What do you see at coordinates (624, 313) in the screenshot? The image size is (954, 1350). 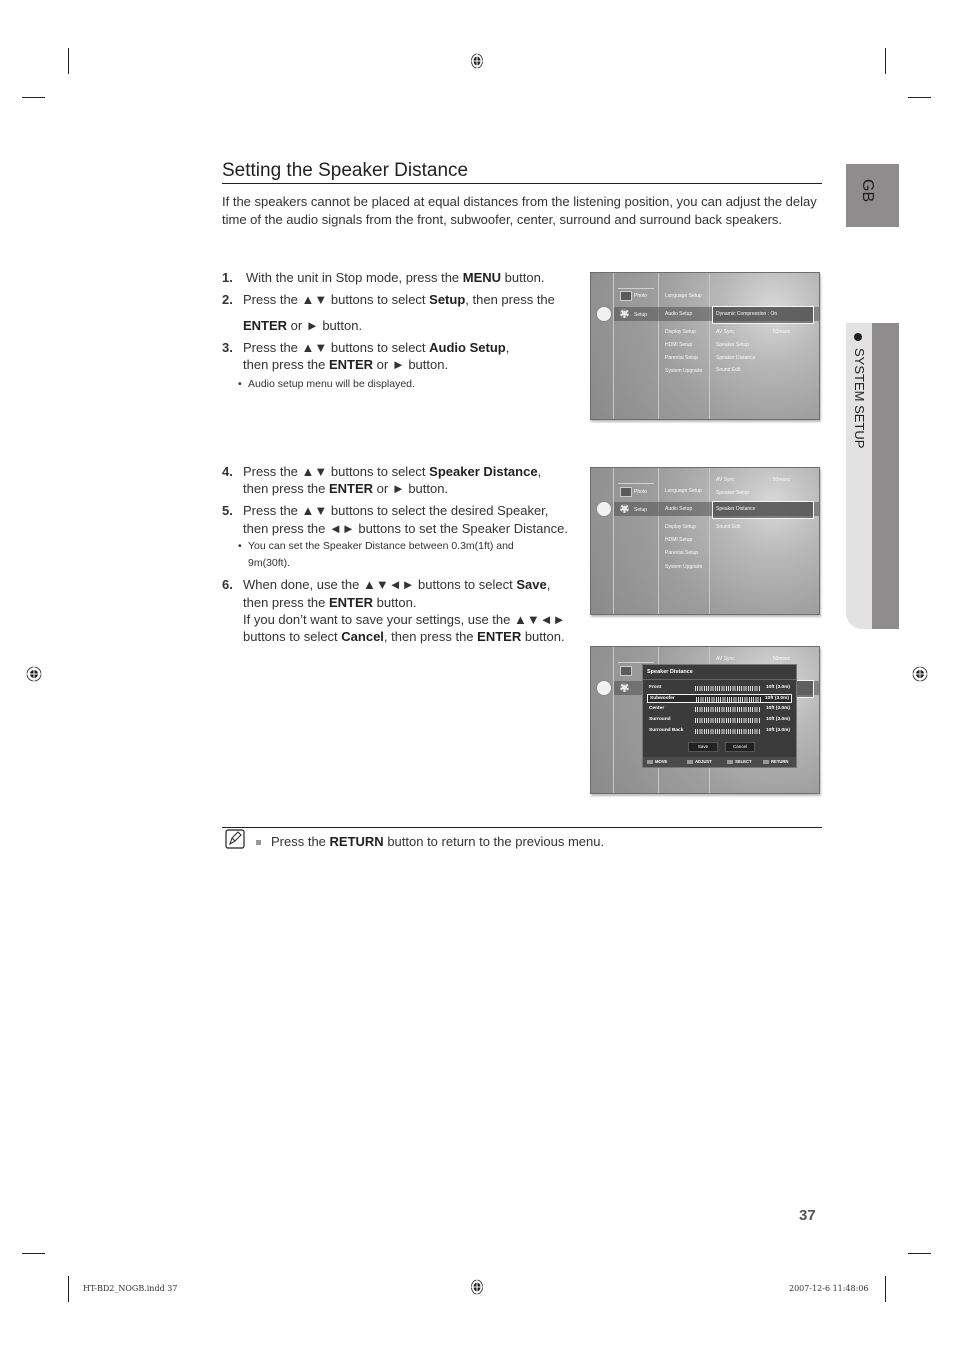 I see `setup-gear-icon` at bounding box center [624, 313].